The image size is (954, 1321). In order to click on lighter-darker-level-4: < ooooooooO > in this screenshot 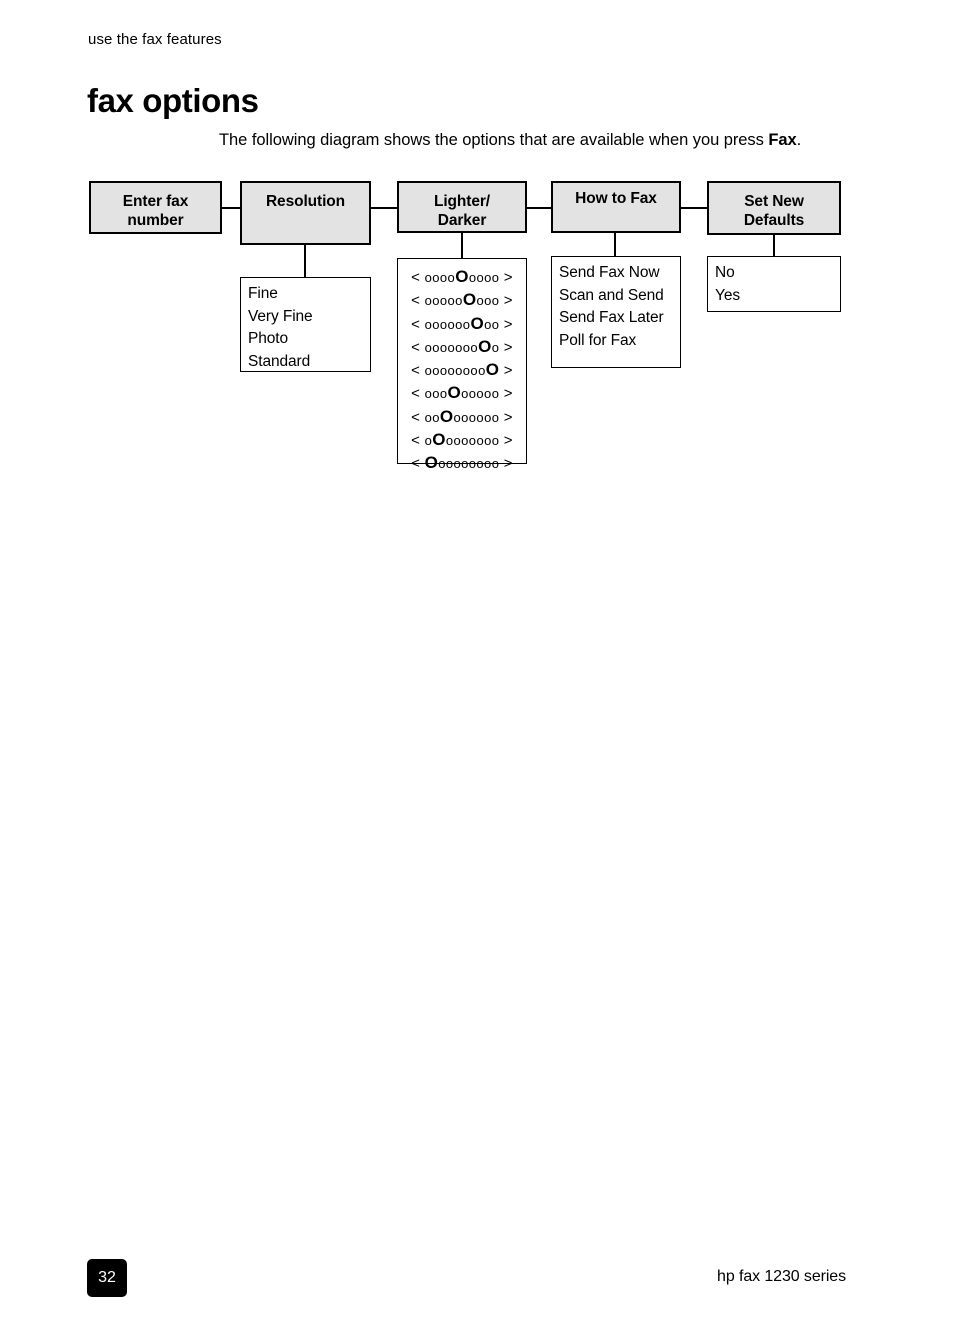, I will do `click(462, 370)`.